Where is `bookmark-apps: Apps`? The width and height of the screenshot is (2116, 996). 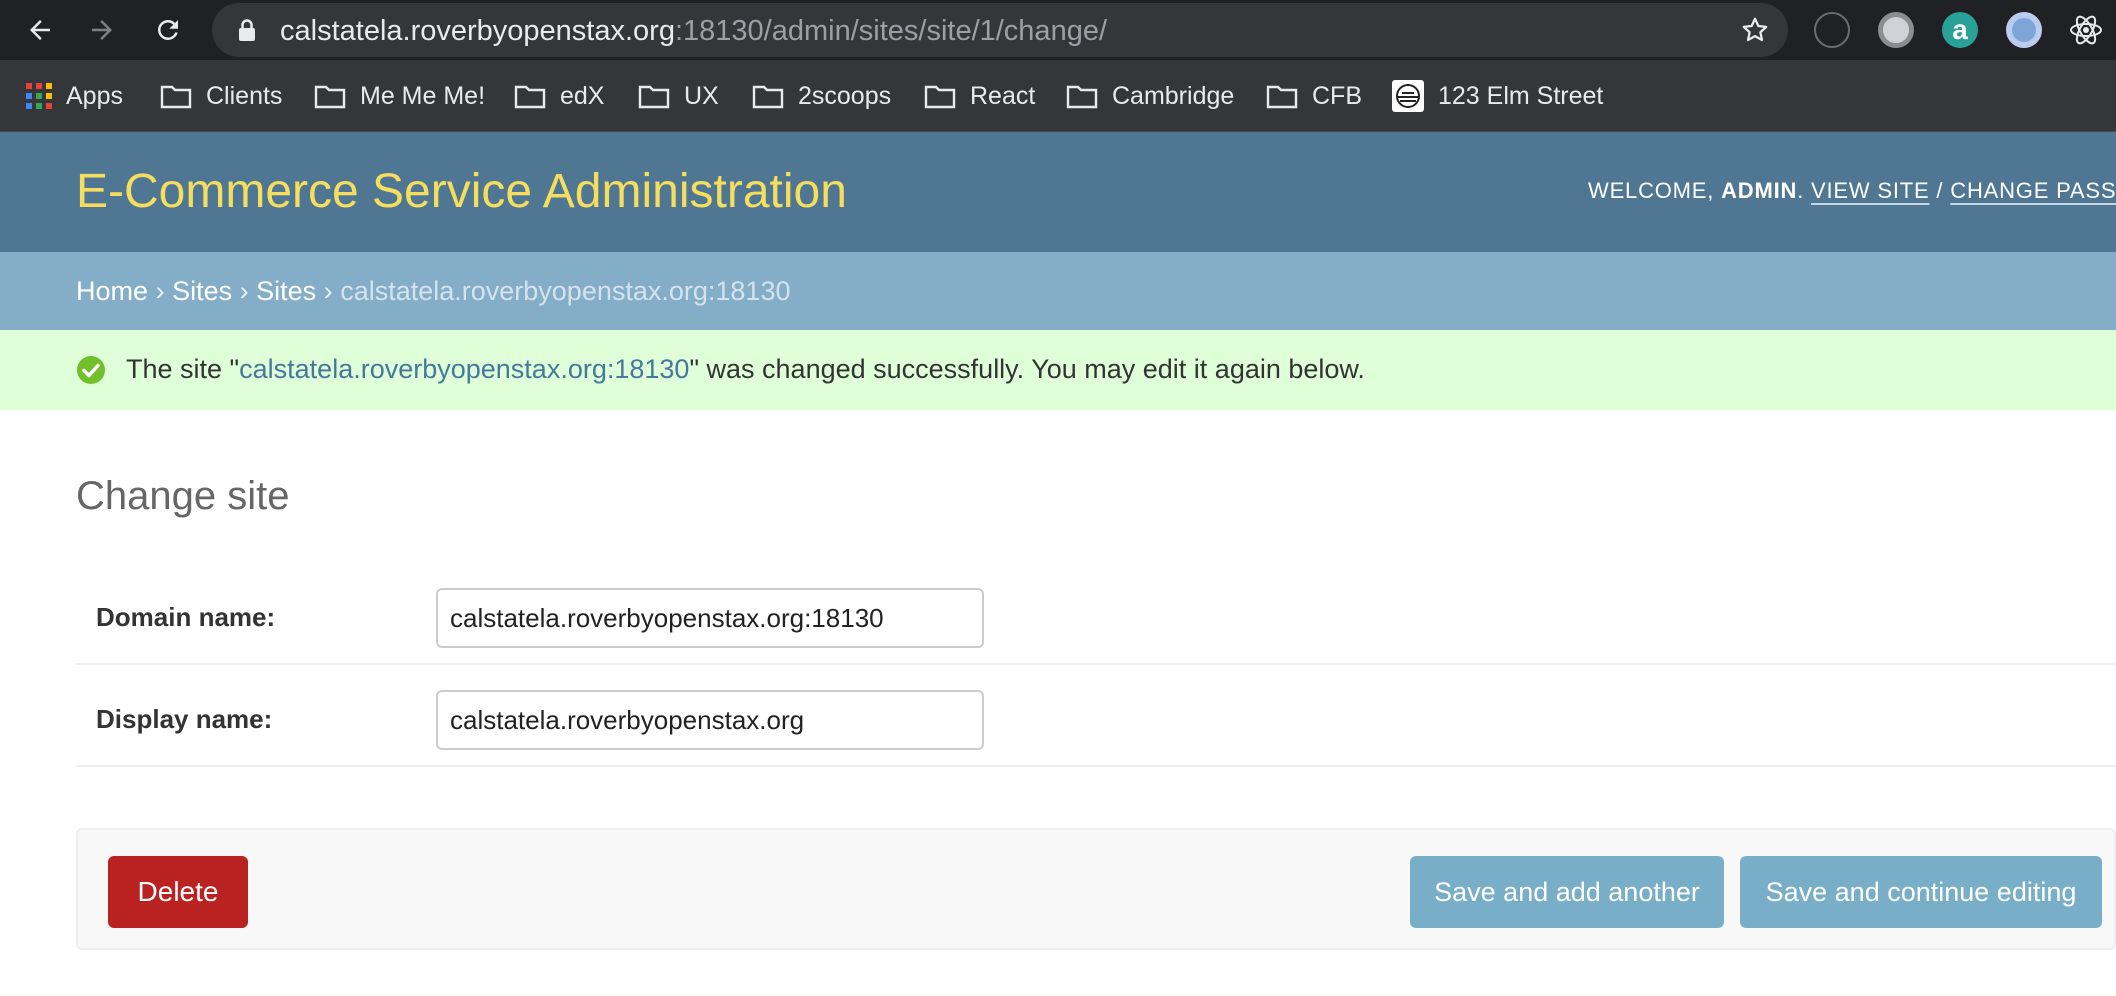
bookmark-apps: Apps is located at coordinates (74, 96).